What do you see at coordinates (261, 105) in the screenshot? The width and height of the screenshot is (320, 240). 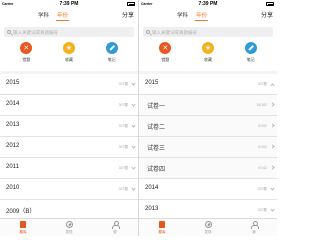 I see `progress-count: 10/102` at bounding box center [261, 105].